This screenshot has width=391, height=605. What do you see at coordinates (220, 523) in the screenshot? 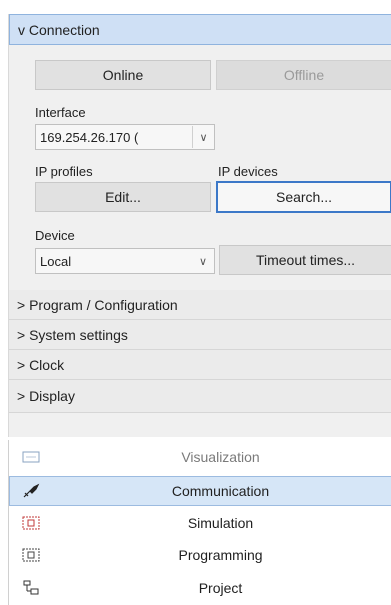
I see `display-item-label: Simulation` at bounding box center [220, 523].